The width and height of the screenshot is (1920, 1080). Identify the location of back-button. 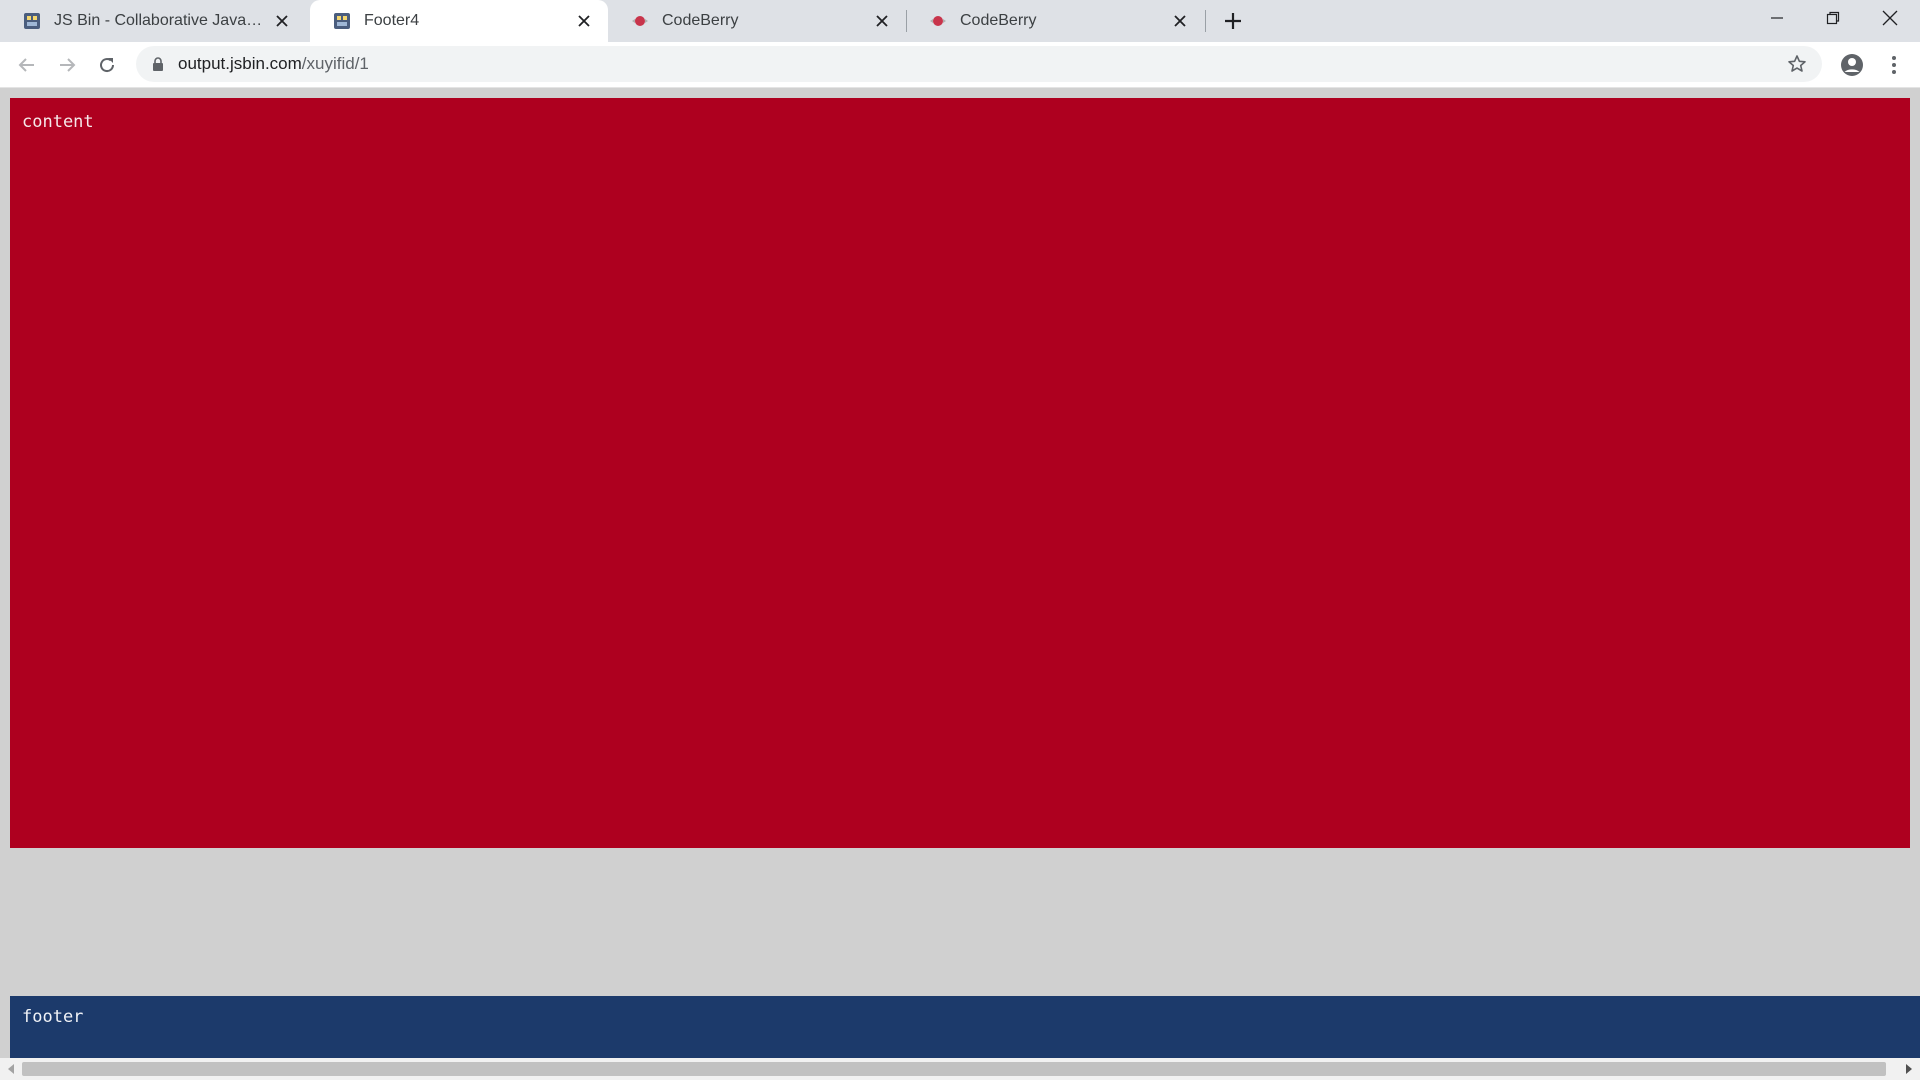
(27, 65).